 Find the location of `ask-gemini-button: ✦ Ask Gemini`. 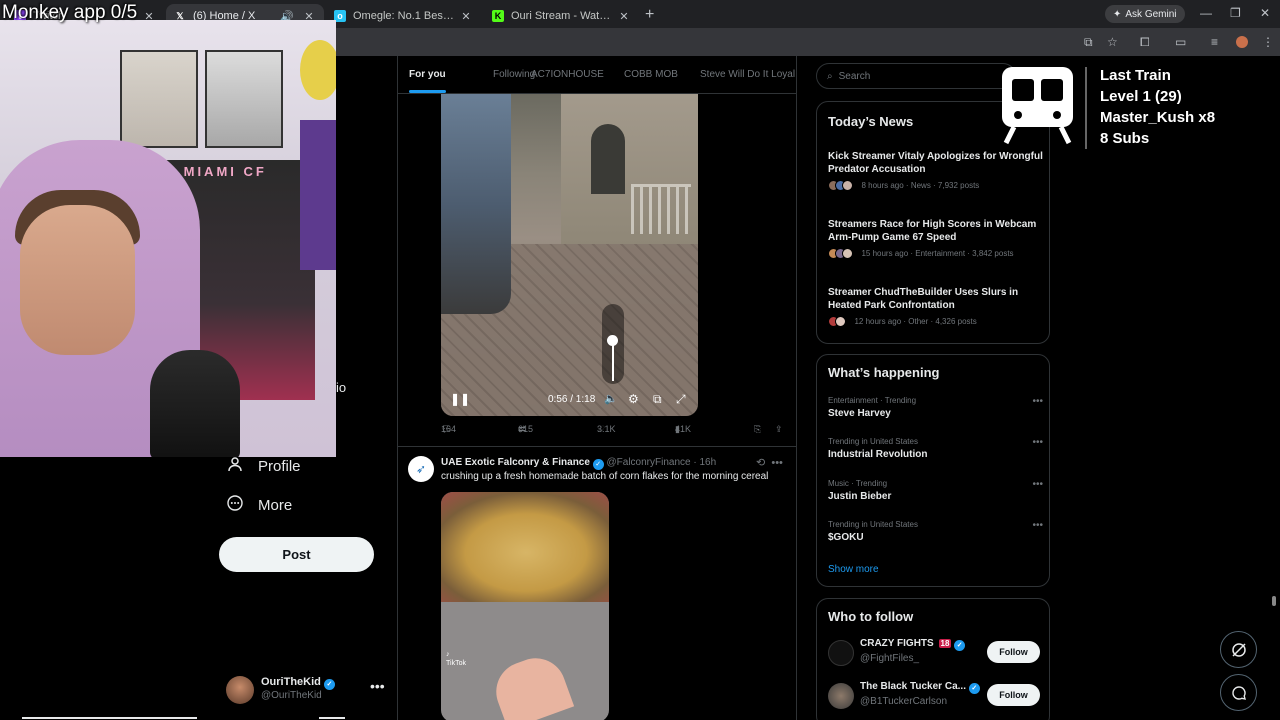

ask-gemini-button: ✦ Ask Gemini is located at coordinates (1145, 14).